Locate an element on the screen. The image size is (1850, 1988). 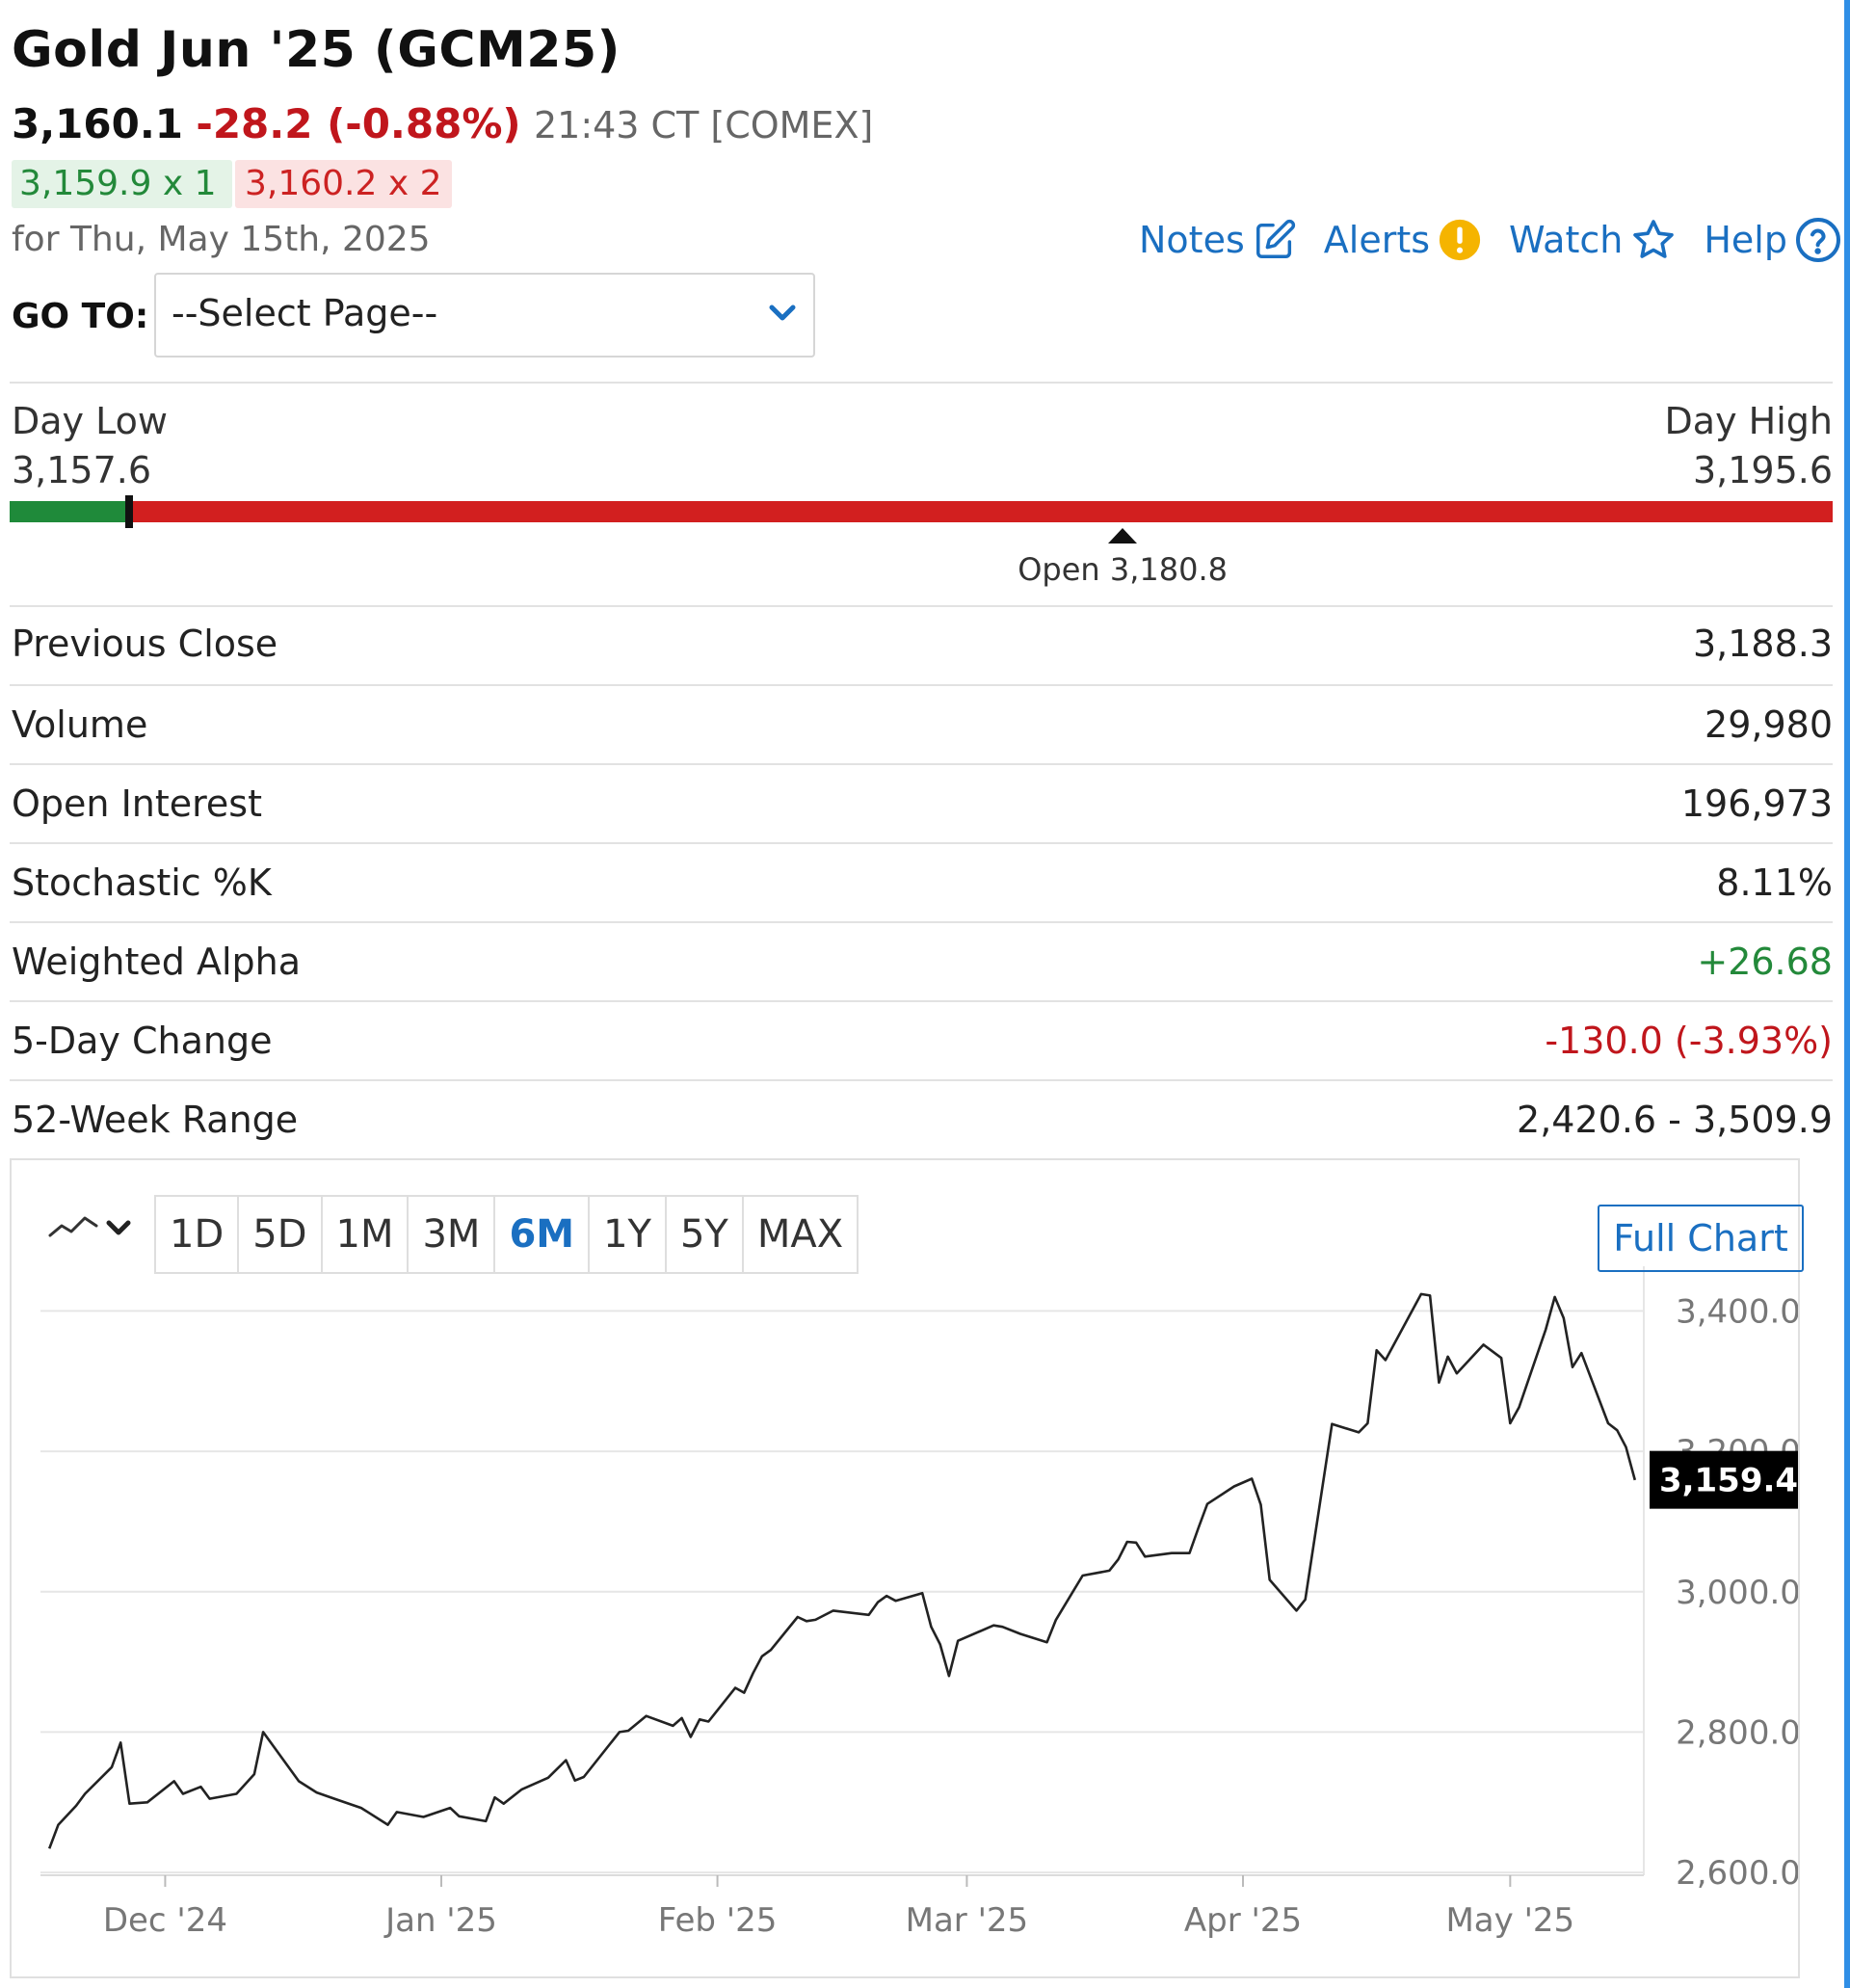
day-range-bar is located at coordinates (922, 512).